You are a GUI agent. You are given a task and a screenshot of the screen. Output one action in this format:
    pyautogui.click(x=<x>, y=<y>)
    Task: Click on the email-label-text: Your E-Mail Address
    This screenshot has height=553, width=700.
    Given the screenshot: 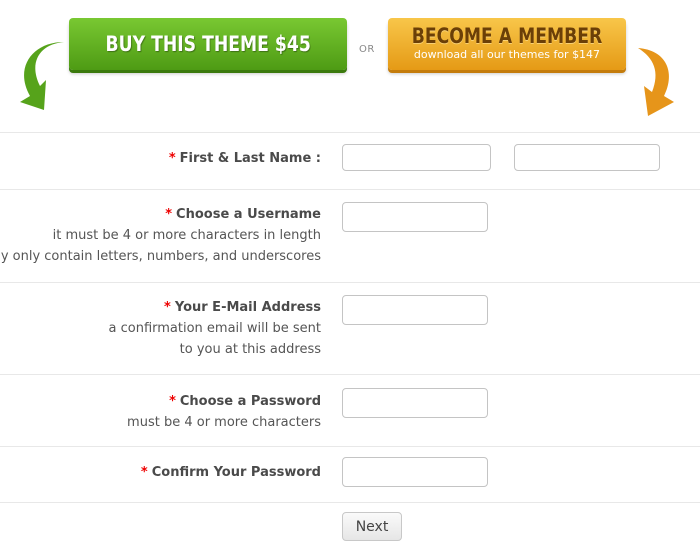 What is the action you would take?
    pyautogui.click(x=247, y=307)
    